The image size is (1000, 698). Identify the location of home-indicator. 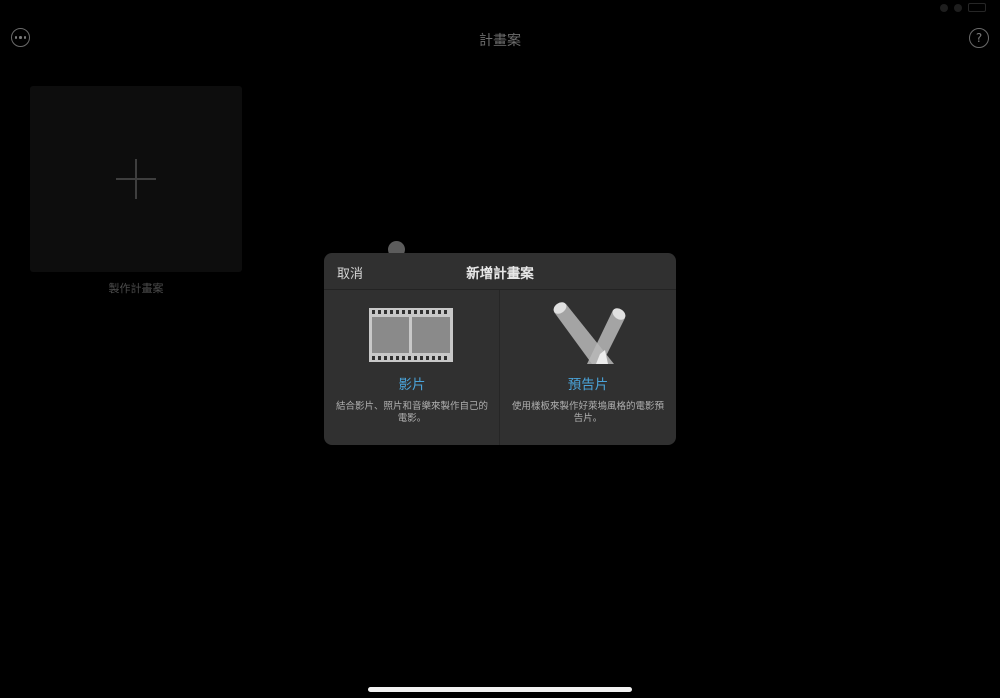
(500, 689).